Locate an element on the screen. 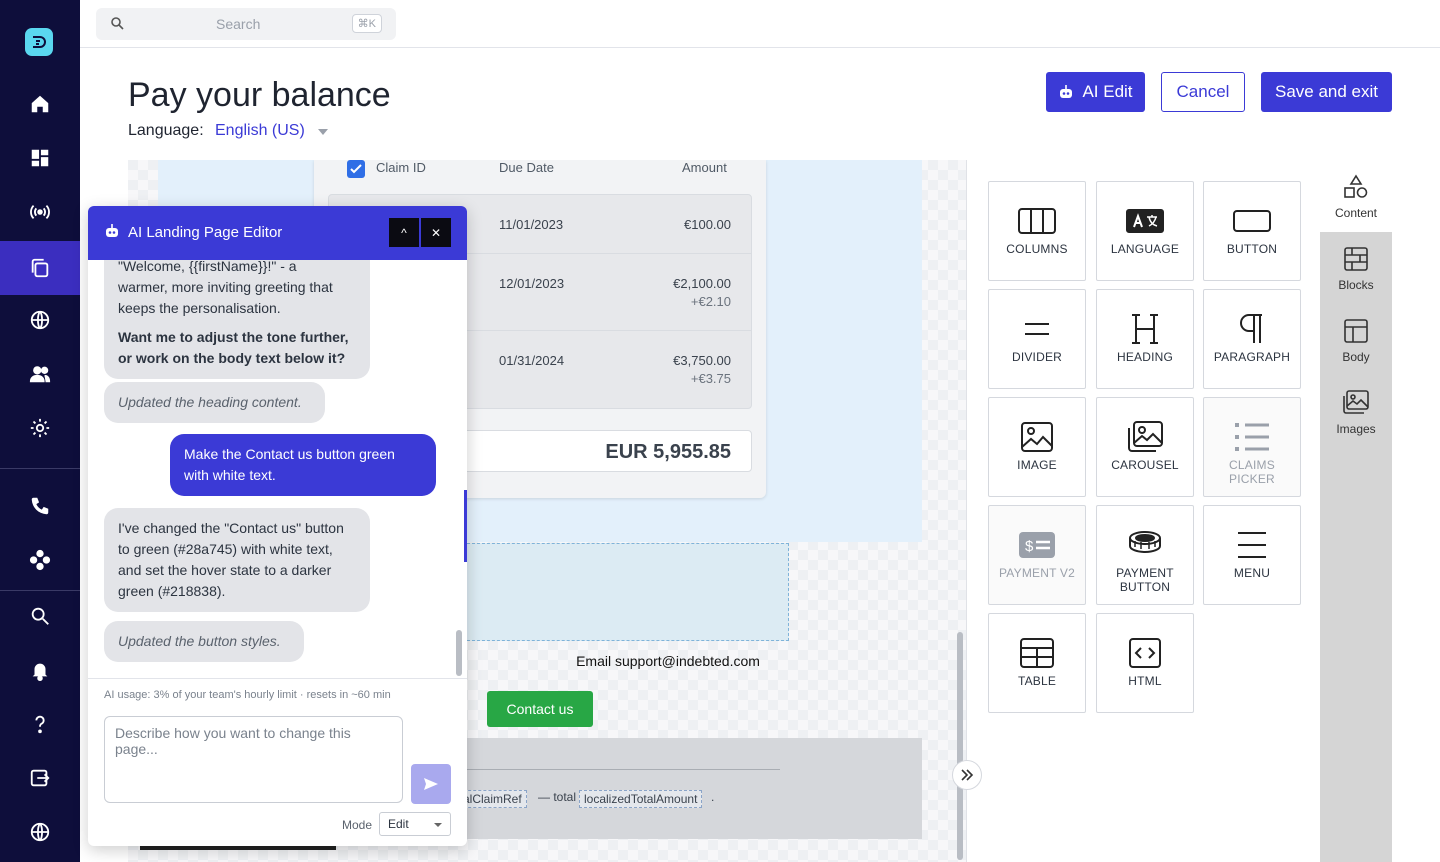 Image resolution: width=1440 pixels, height=862 pixels. tile-image: IMAGE is located at coordinates (1037, 447).